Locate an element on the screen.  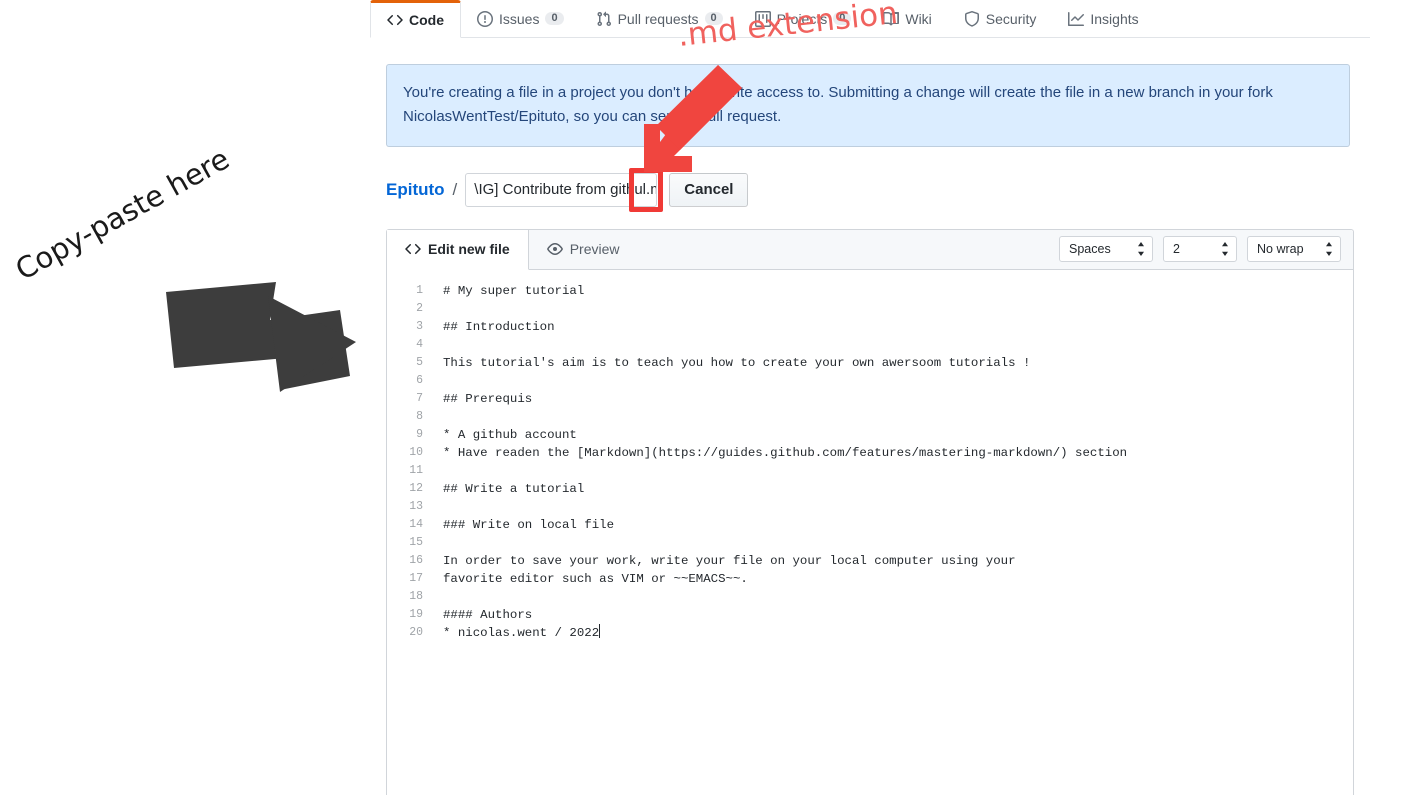
filename-input-wrapper: \IG] Contribute from githul.md is located at coordinates (564, 189).